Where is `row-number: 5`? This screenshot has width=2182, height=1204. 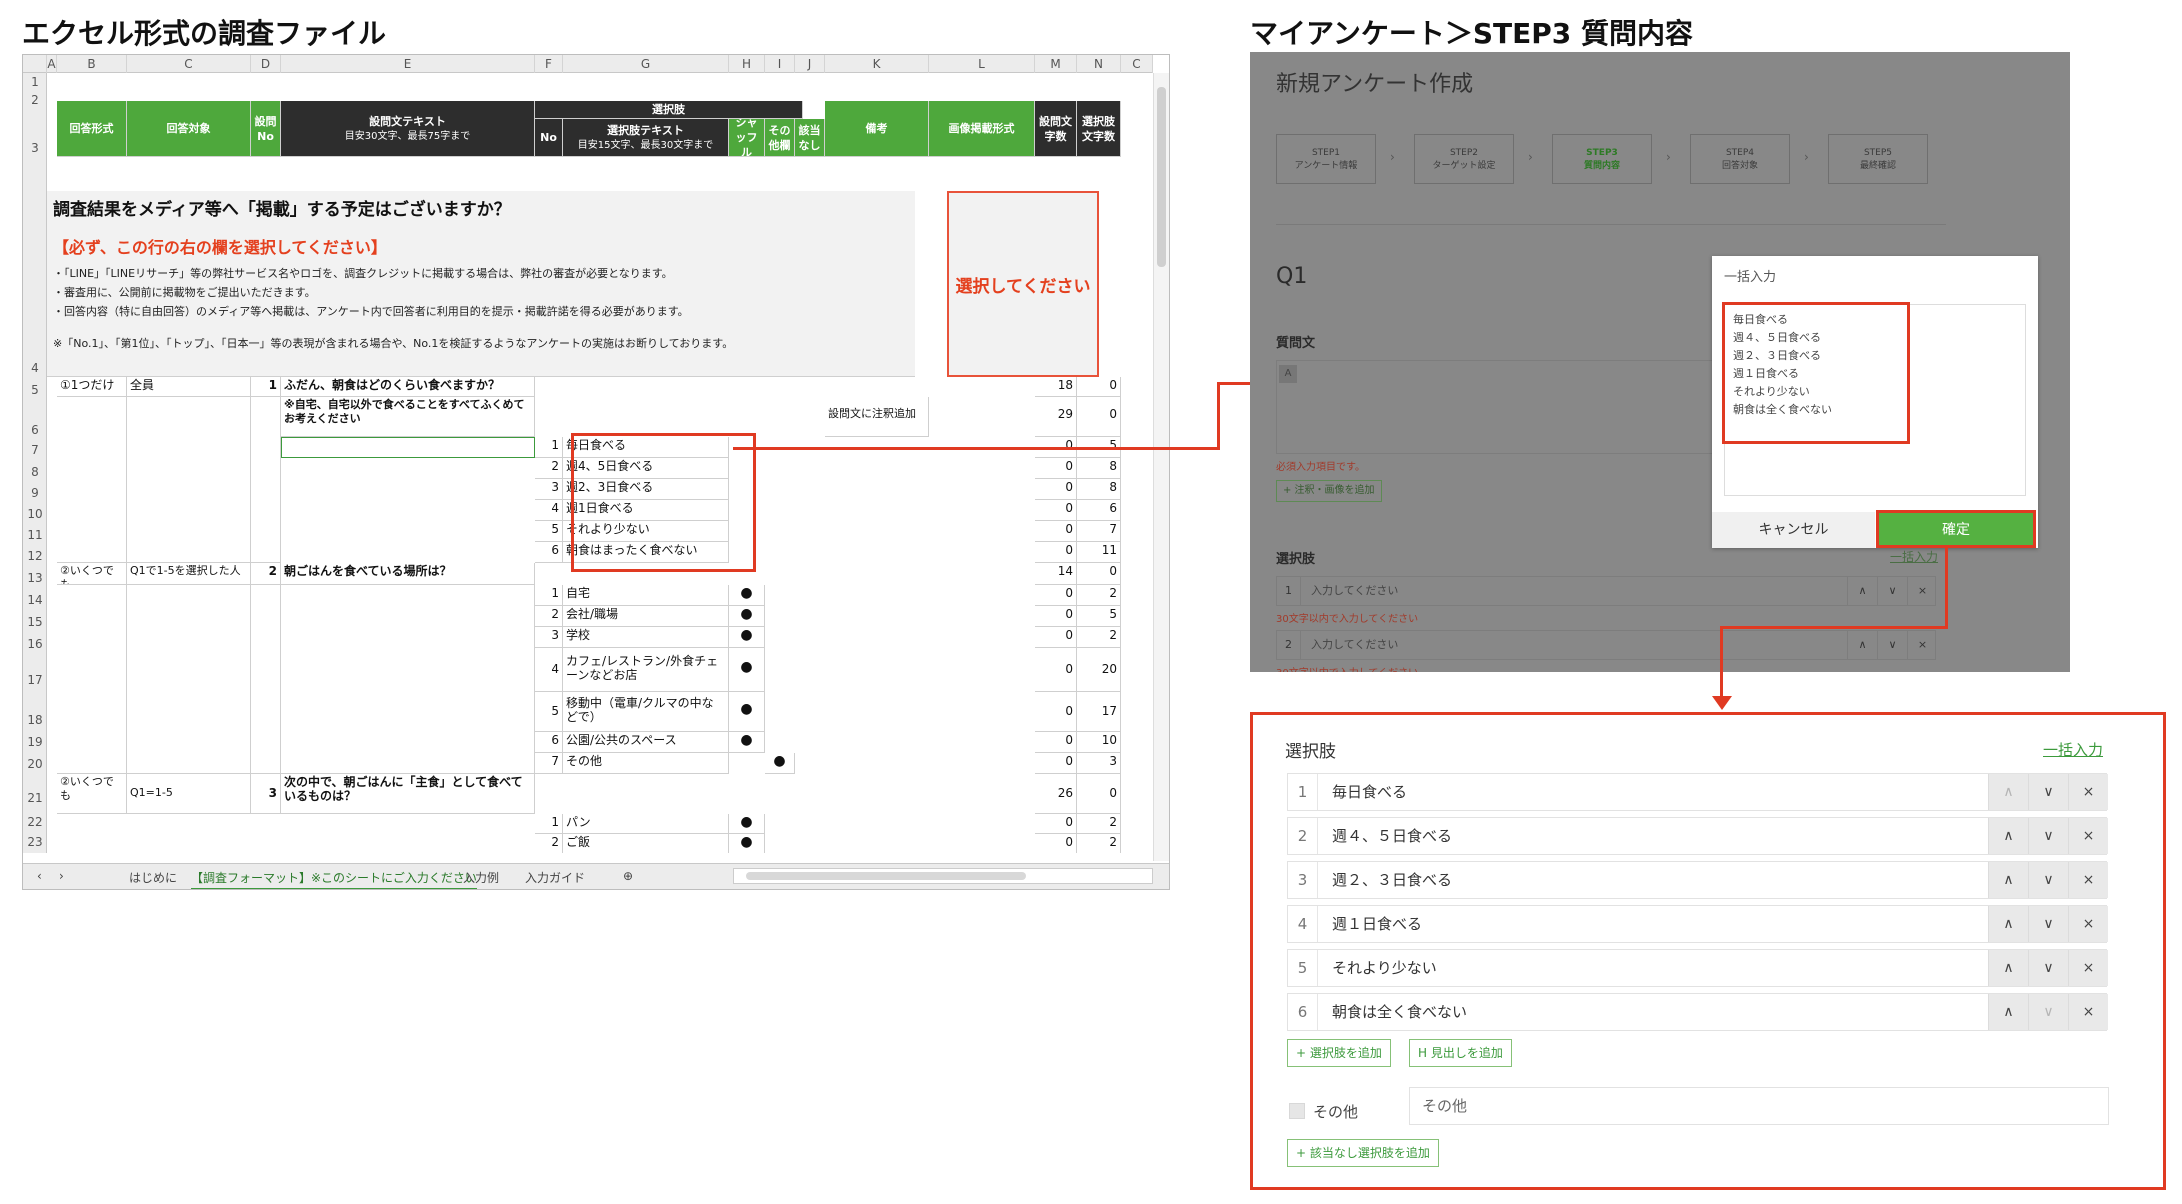 row-number: 5 is located at coordinates (35, 390).